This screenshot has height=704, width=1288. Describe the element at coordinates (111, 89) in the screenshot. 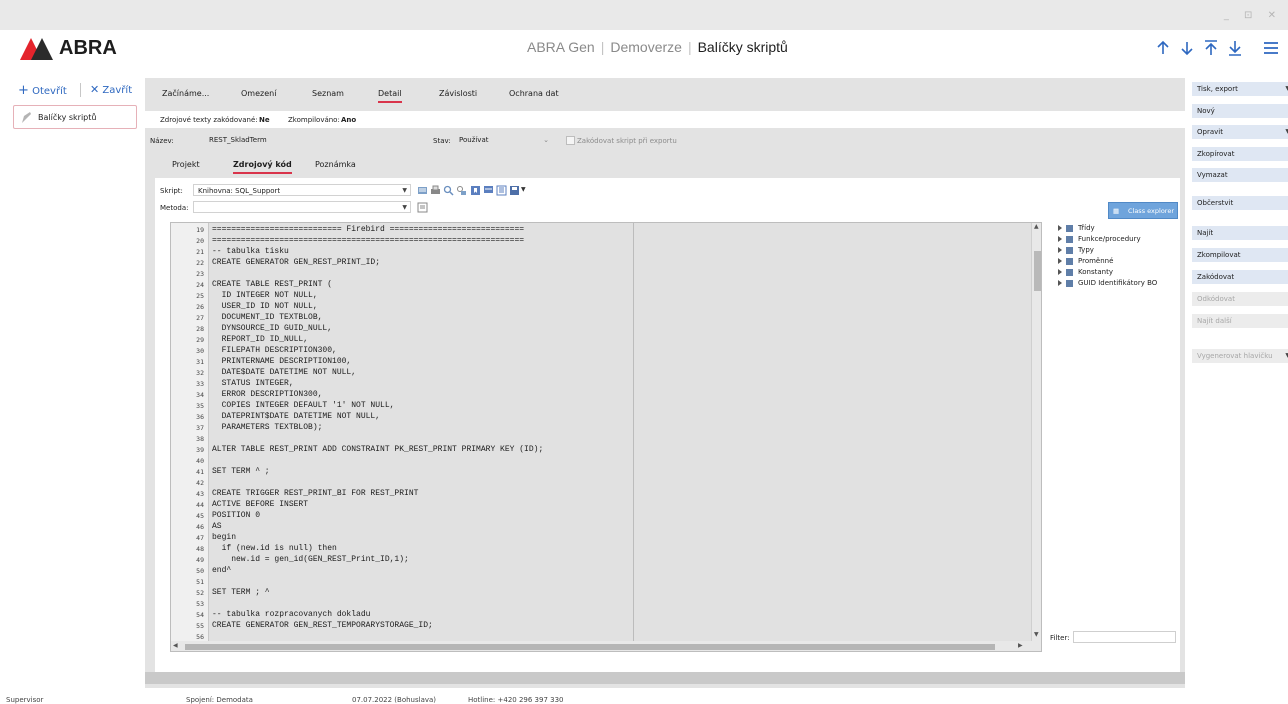

I see `close-button: ✕ Zavřít` at that location.